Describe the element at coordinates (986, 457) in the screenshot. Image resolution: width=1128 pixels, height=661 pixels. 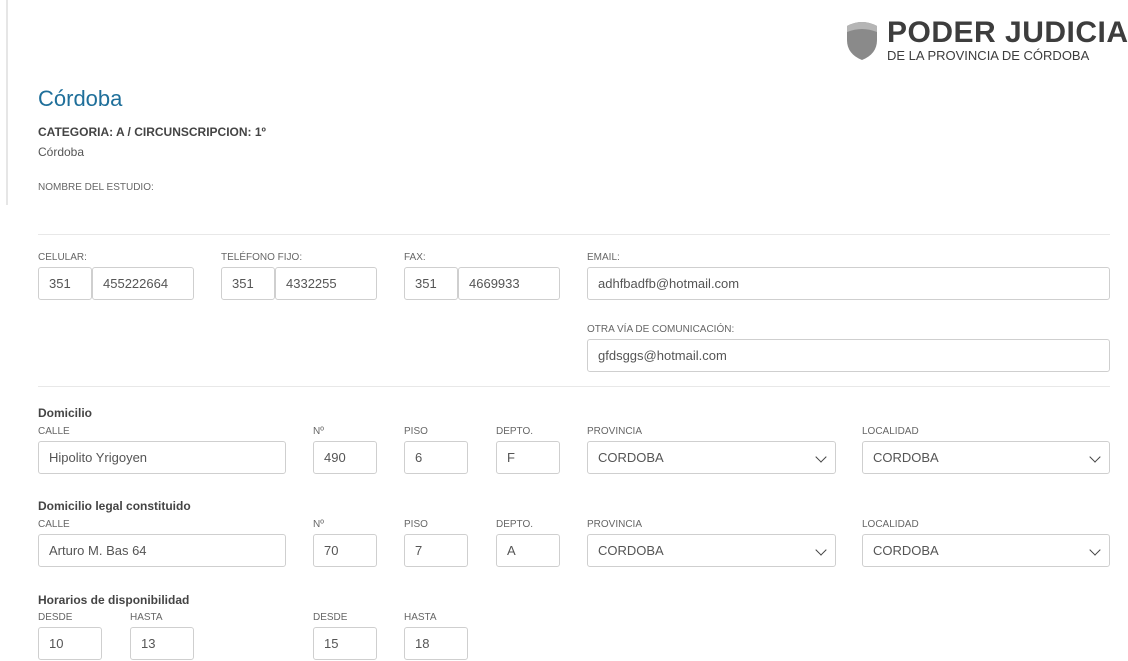
I see `domicilio-localidad-select: CORDOBA` at that location.